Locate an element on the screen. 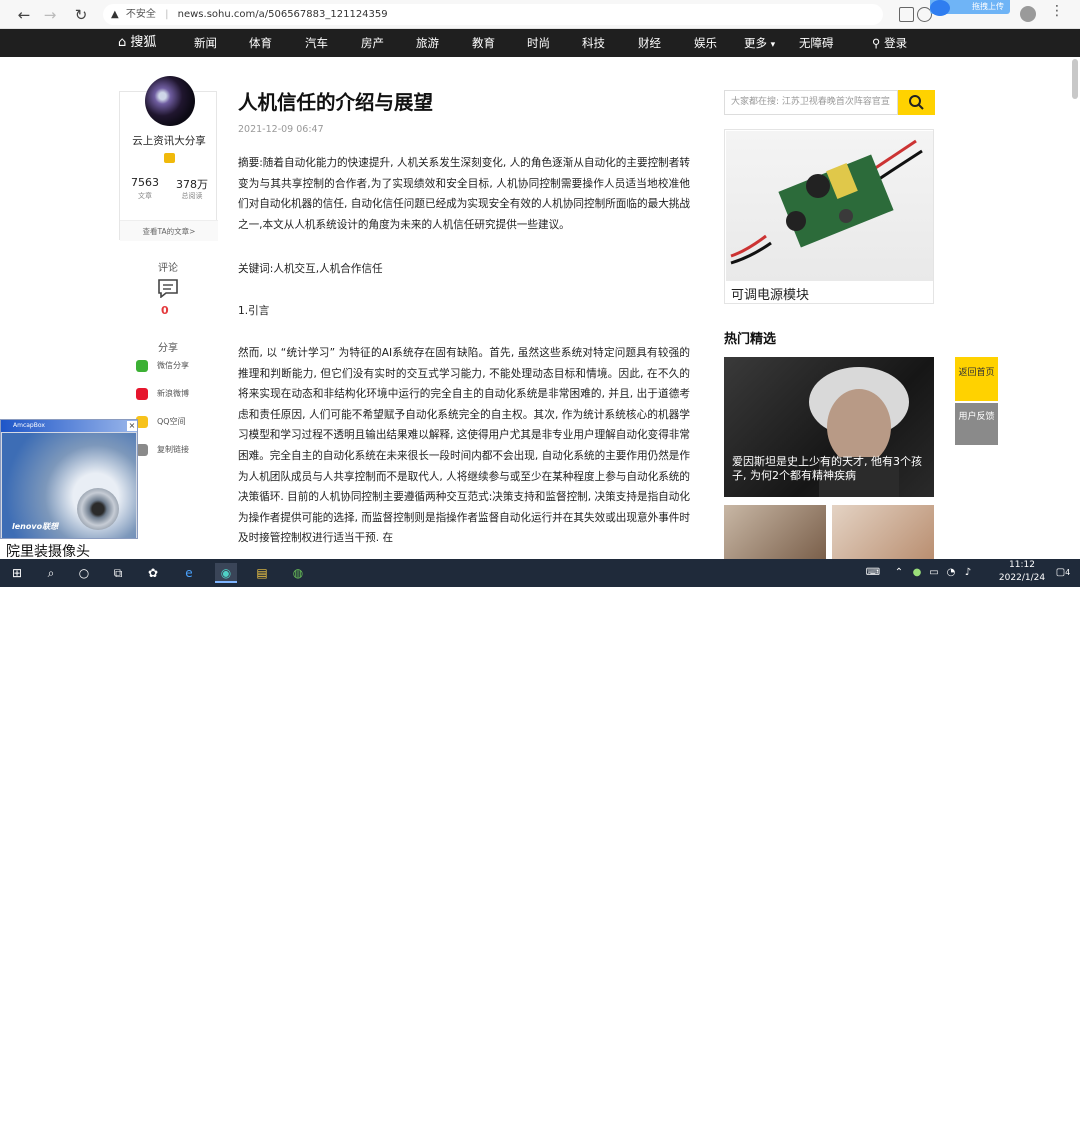  webcam-brand: lenovo联想 is located at coordinates (35, 526).